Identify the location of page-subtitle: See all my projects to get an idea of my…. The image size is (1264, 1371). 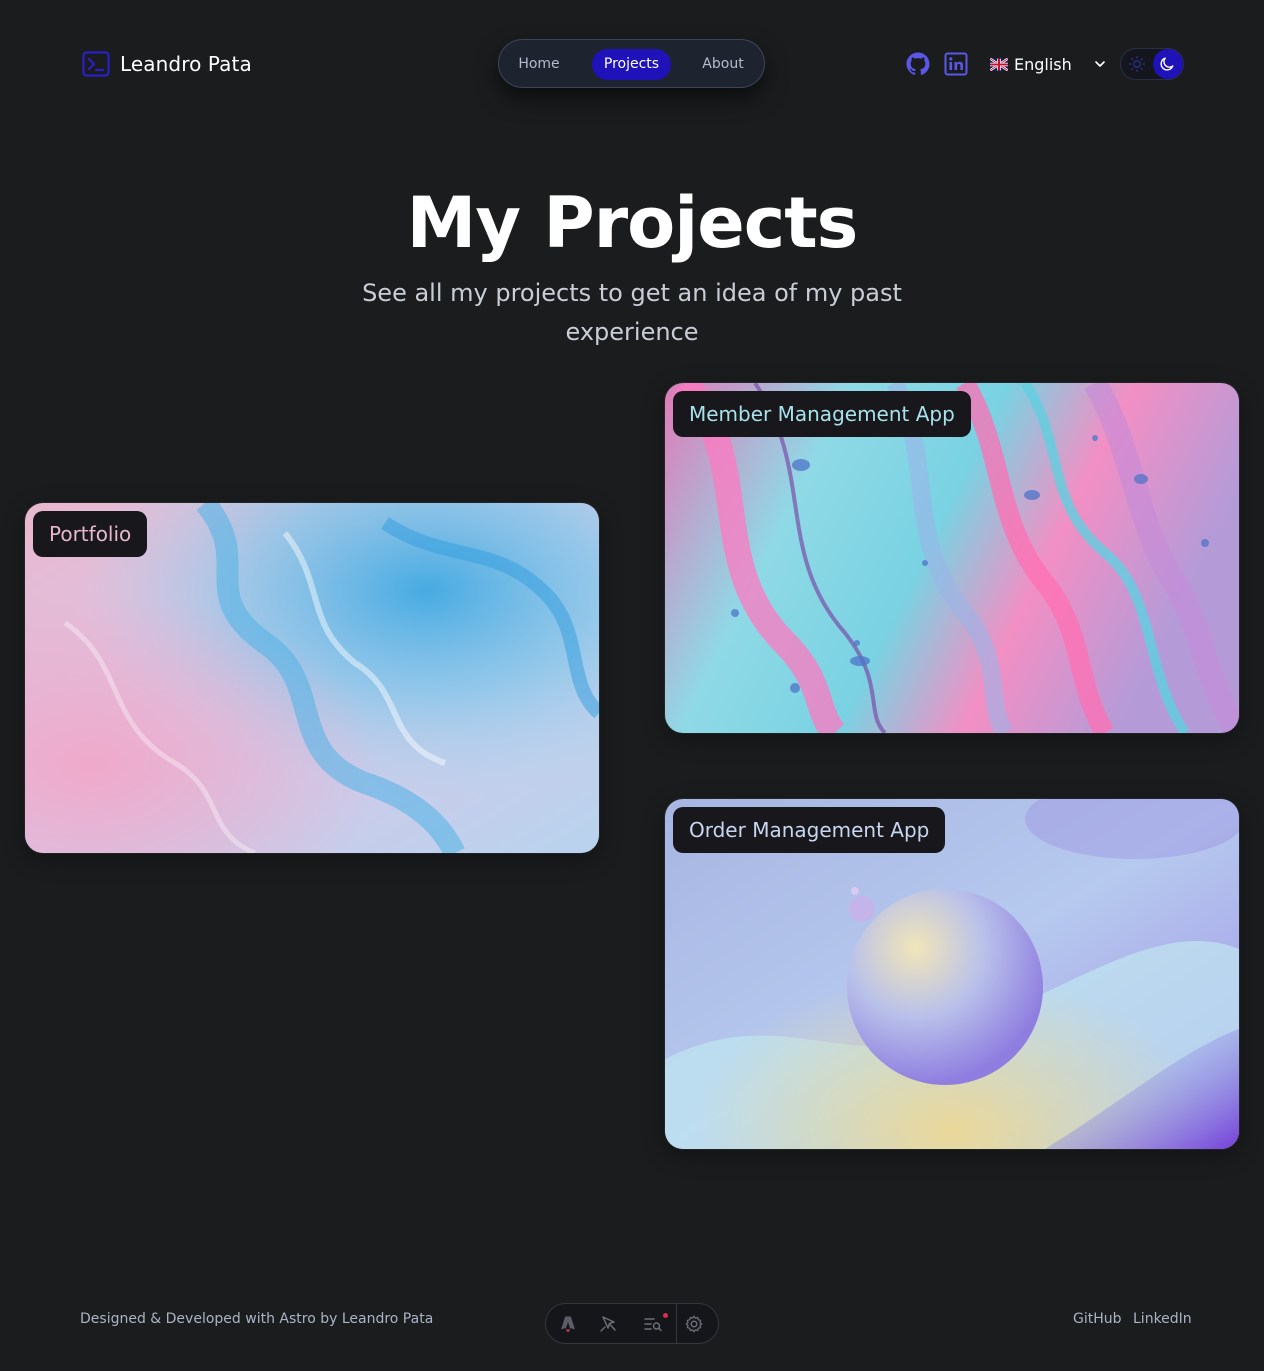
(632, 312).